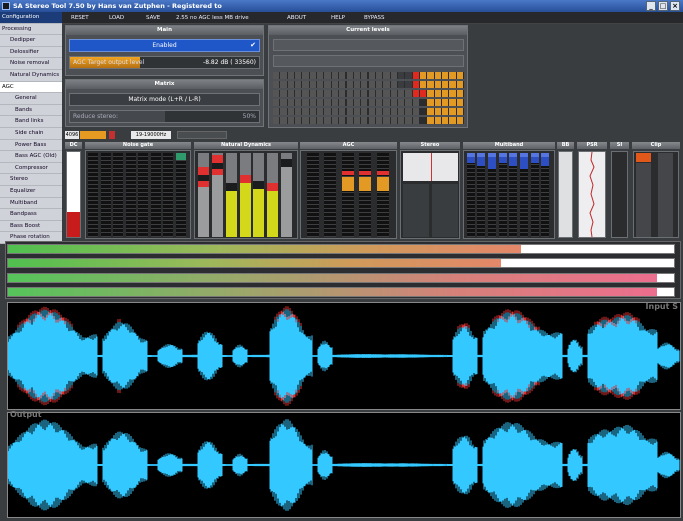  Describe the element at coordinates (164, 45) in the screenshot. I see `enabled-button: Enabled ✔` at that location.